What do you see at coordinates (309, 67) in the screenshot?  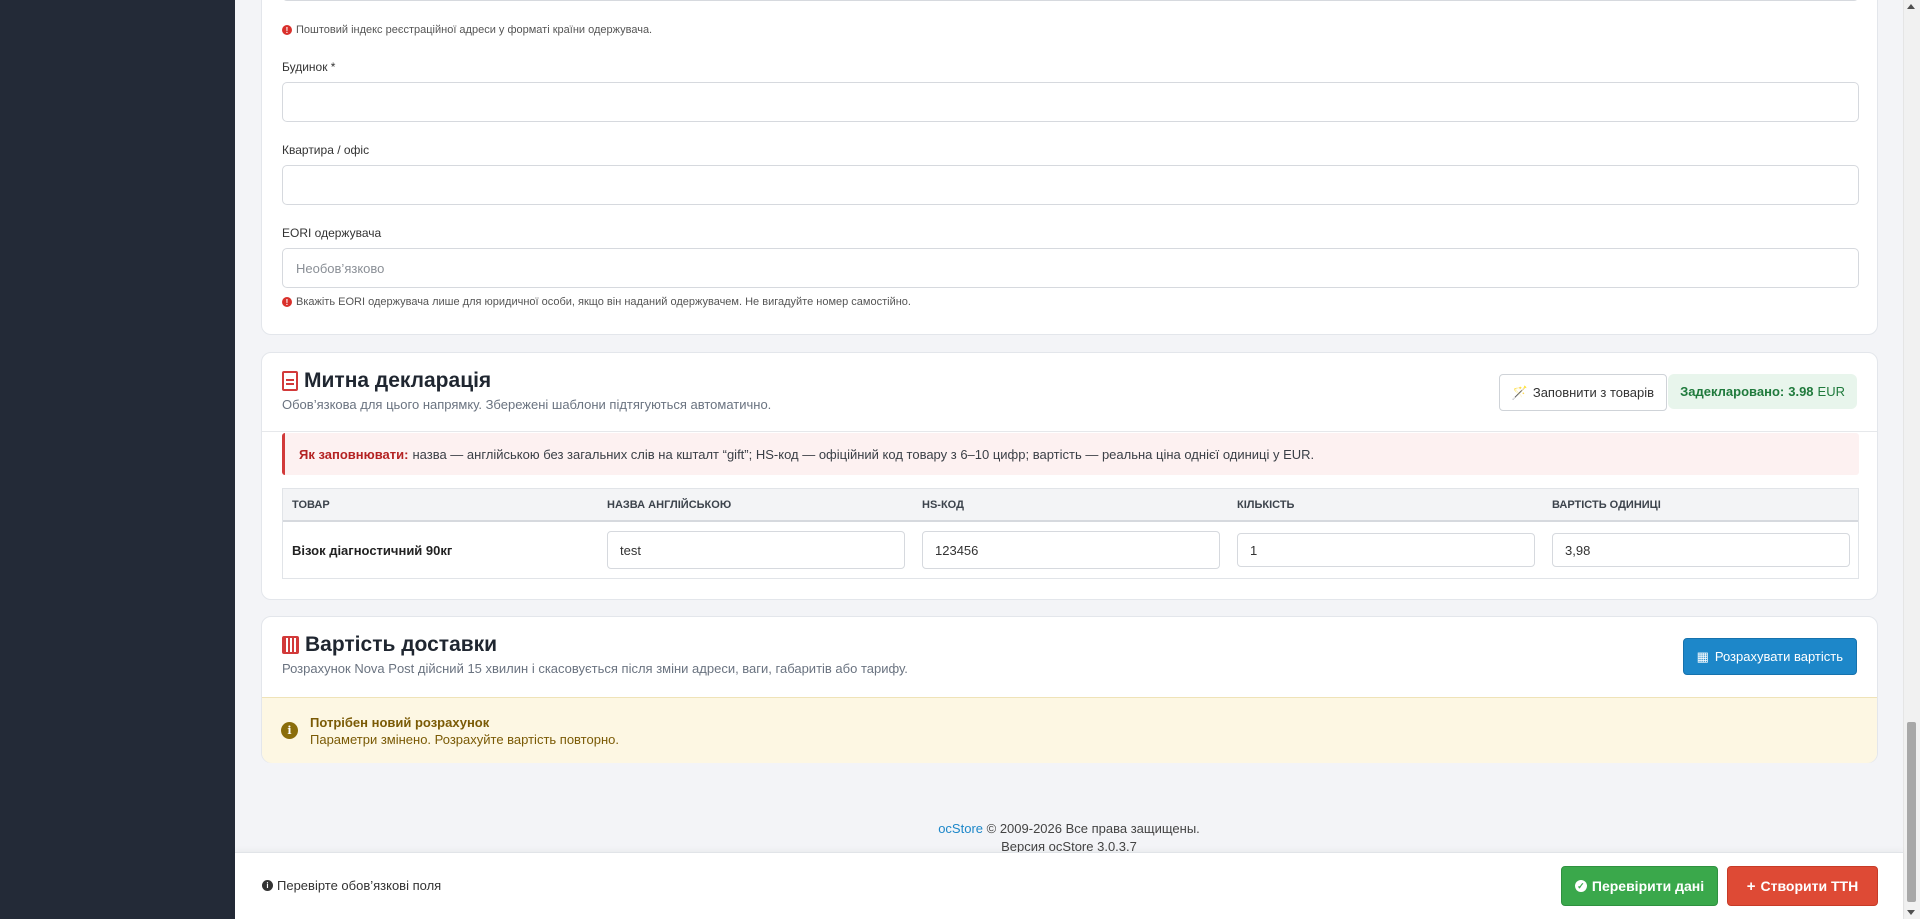 I see `house-label: Будинок *` at bounding box center [309, 67].